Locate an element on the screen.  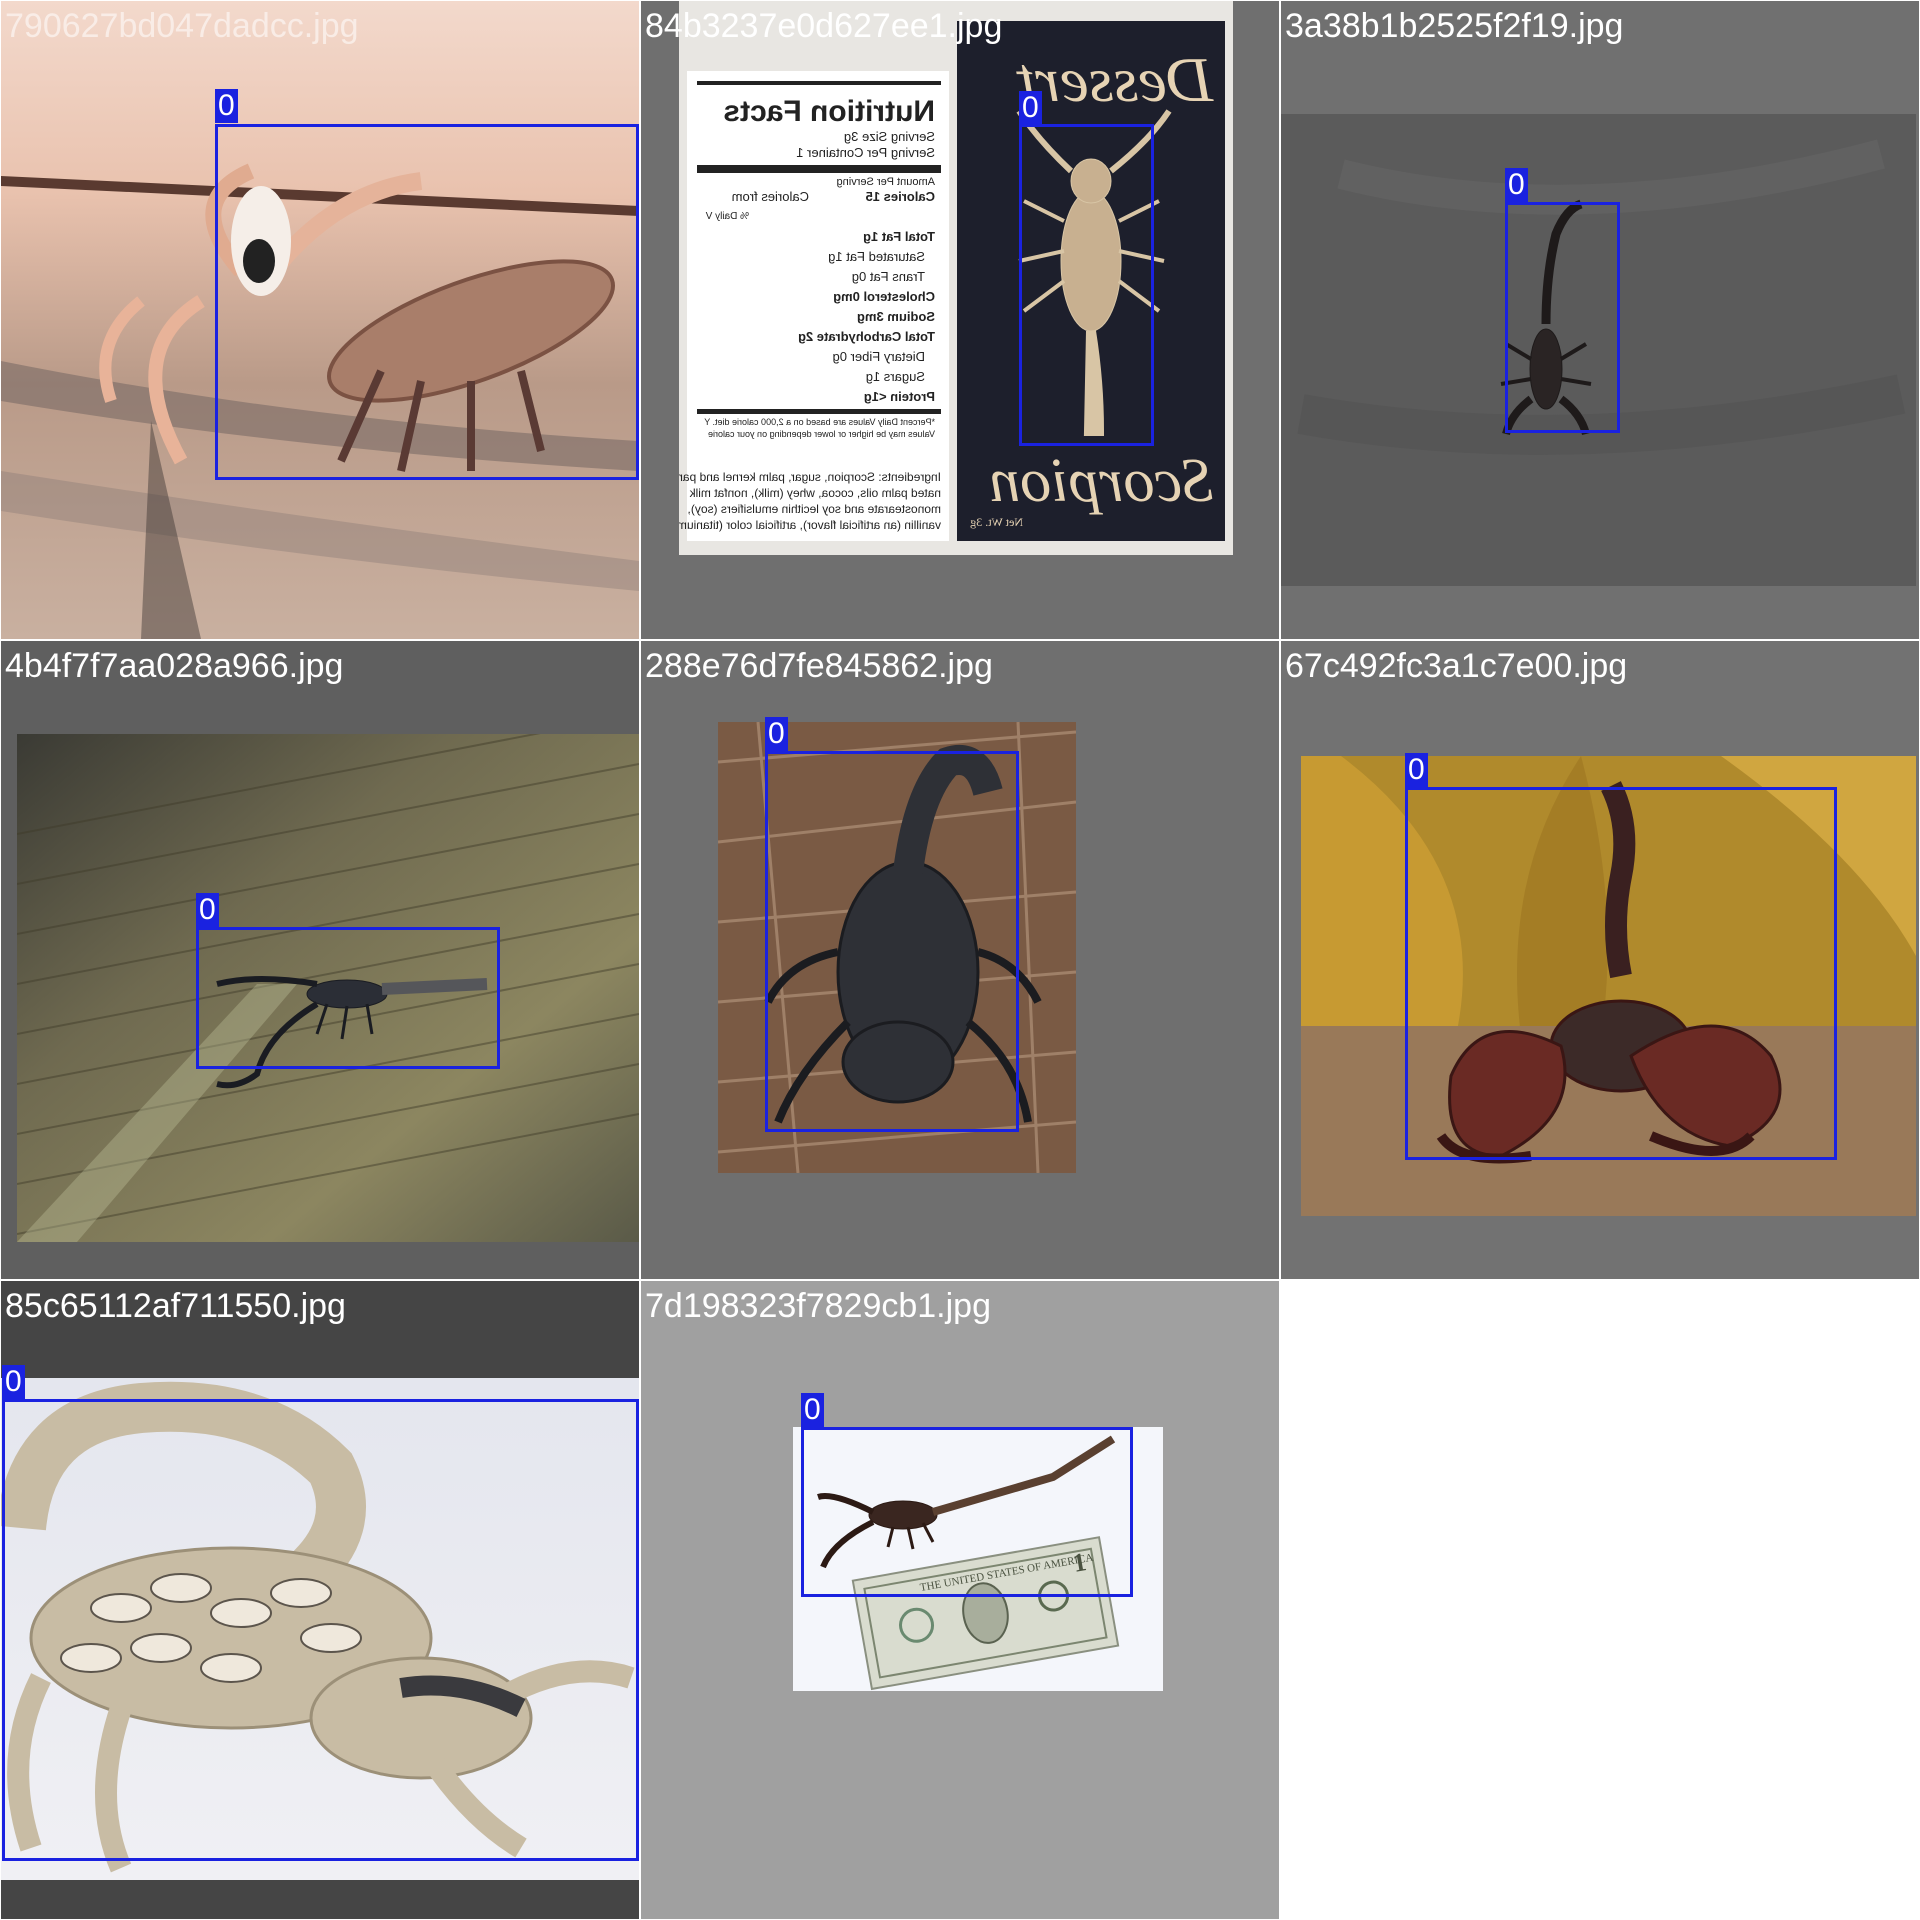
svg-text: Total Fat 1g is located at coordinates (899, 236).